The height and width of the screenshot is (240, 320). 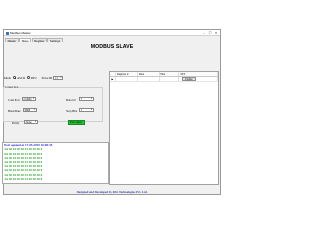 What do you see at coordinates (20, 77) in the screenshot?
I see `ascii-label: ASCII` at bounding box center [20, 77].